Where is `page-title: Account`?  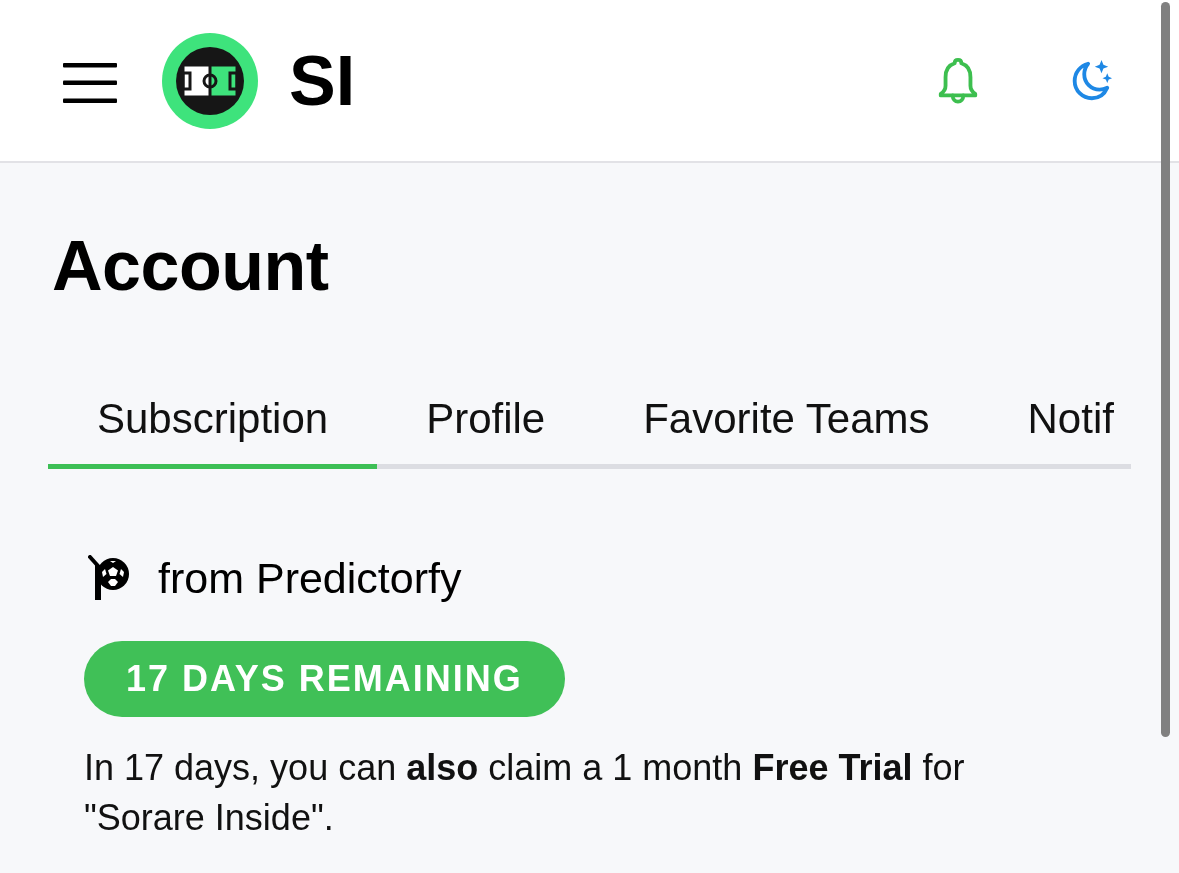
page-title: Account is located at coordinates (190, 266).